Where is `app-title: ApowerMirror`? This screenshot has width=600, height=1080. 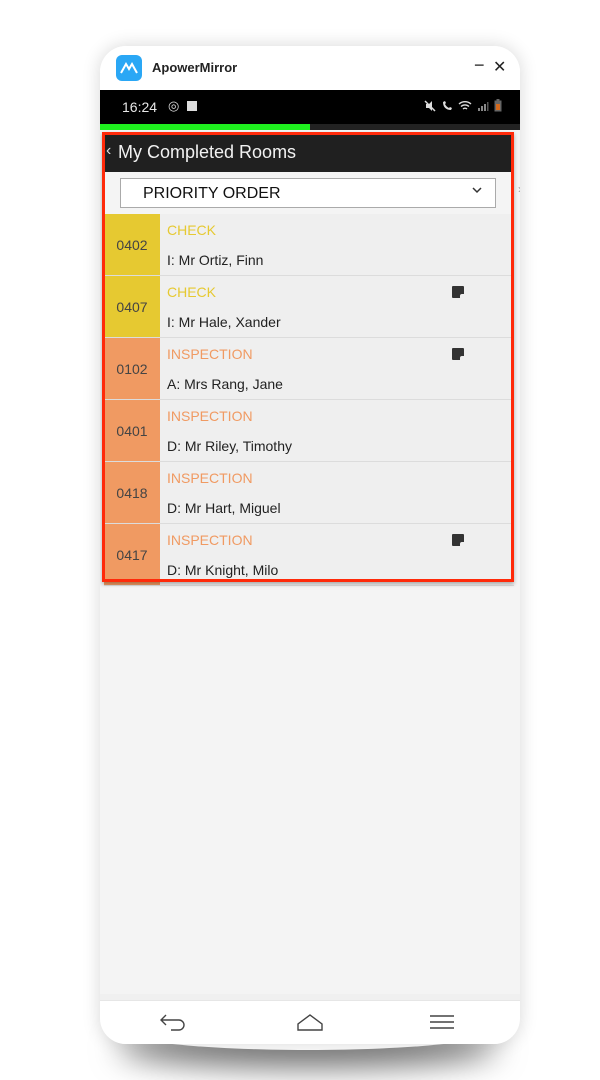 app-title: ApowerMirror is located at coordinates (195, 67).